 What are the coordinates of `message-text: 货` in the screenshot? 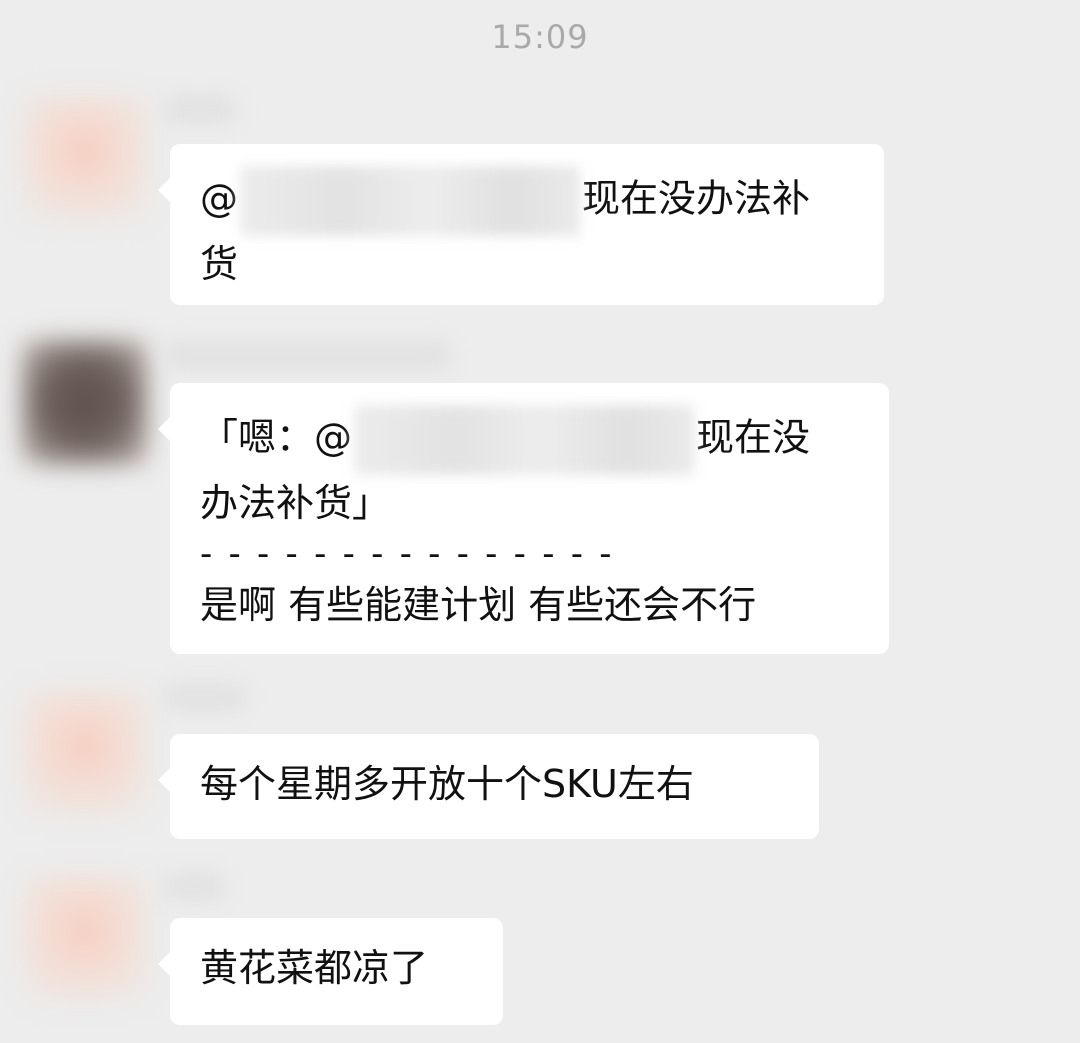 It's located at (219, 264).